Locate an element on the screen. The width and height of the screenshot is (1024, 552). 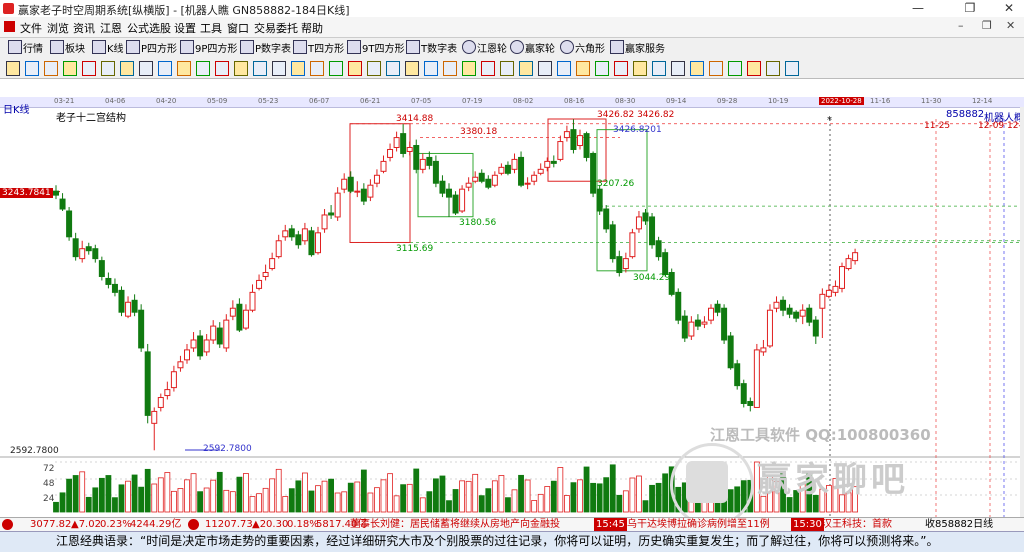
winner-service-icon is located at coordinates (617, 47).